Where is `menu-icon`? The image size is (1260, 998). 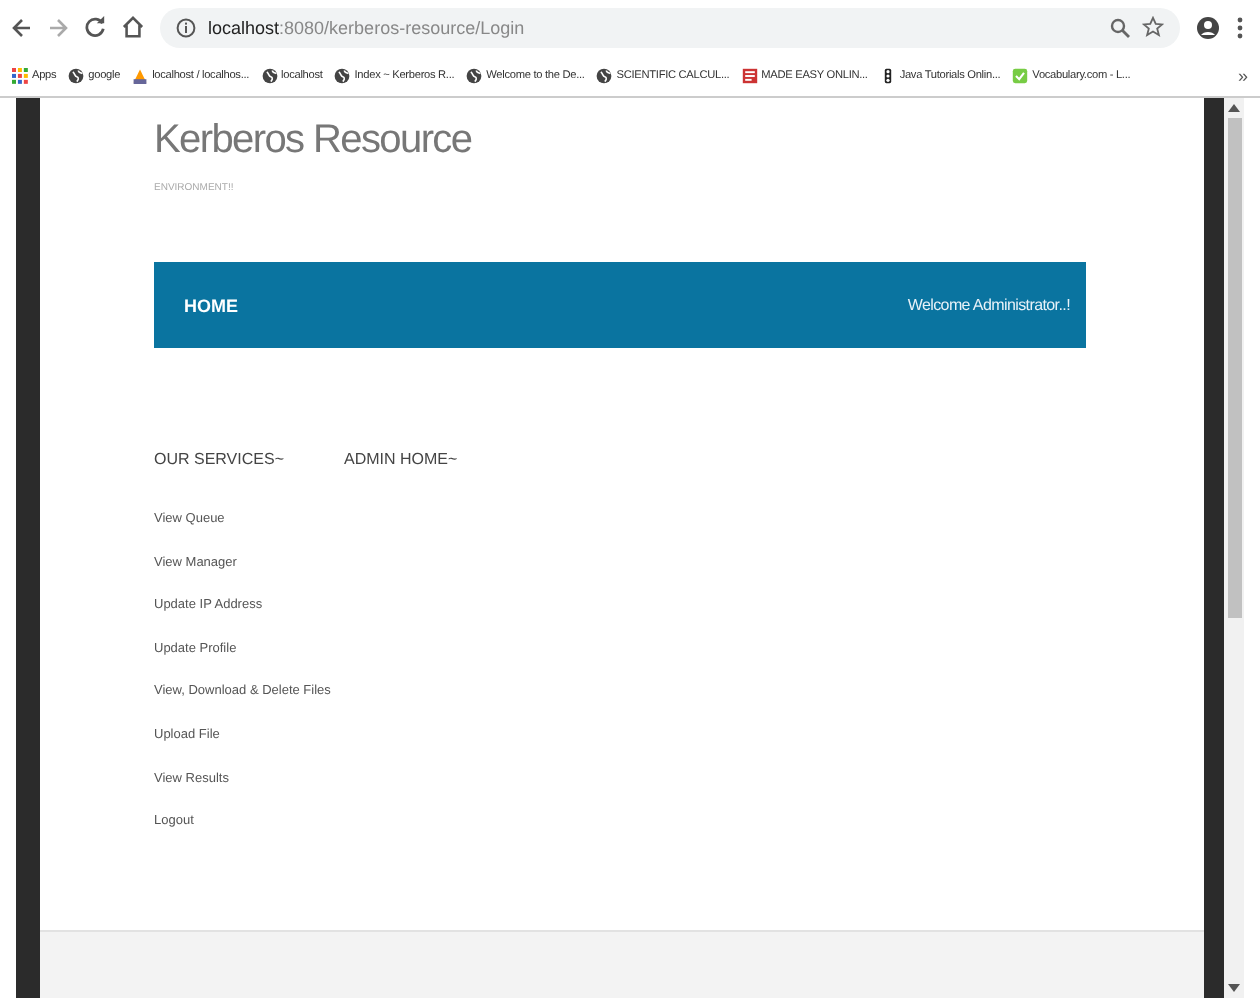 menu-icon is located at coordinates (1240, 27).